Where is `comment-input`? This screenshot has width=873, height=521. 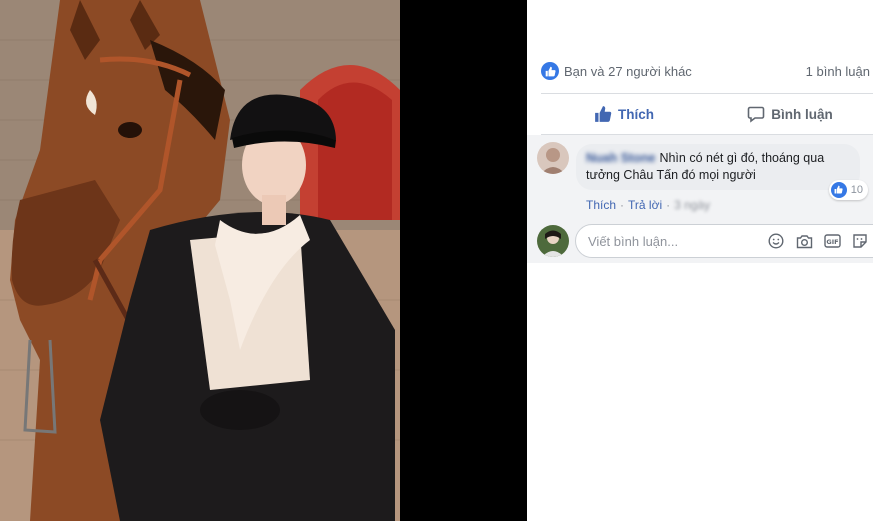 comment-input is located at coordinates (673, 241).